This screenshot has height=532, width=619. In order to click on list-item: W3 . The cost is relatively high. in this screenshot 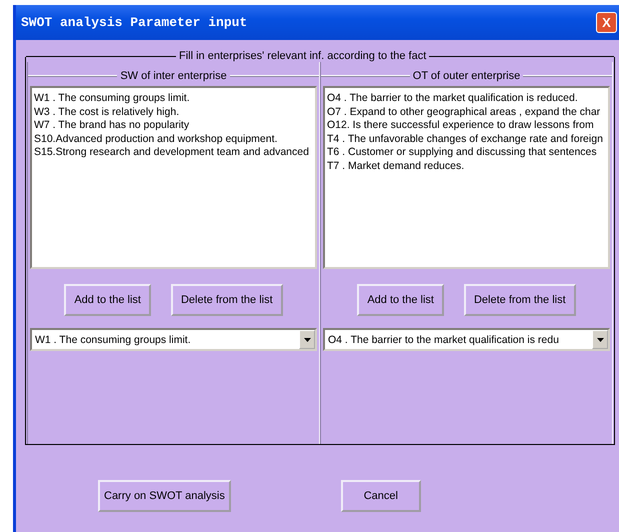, I will do `click(107, 112)`.